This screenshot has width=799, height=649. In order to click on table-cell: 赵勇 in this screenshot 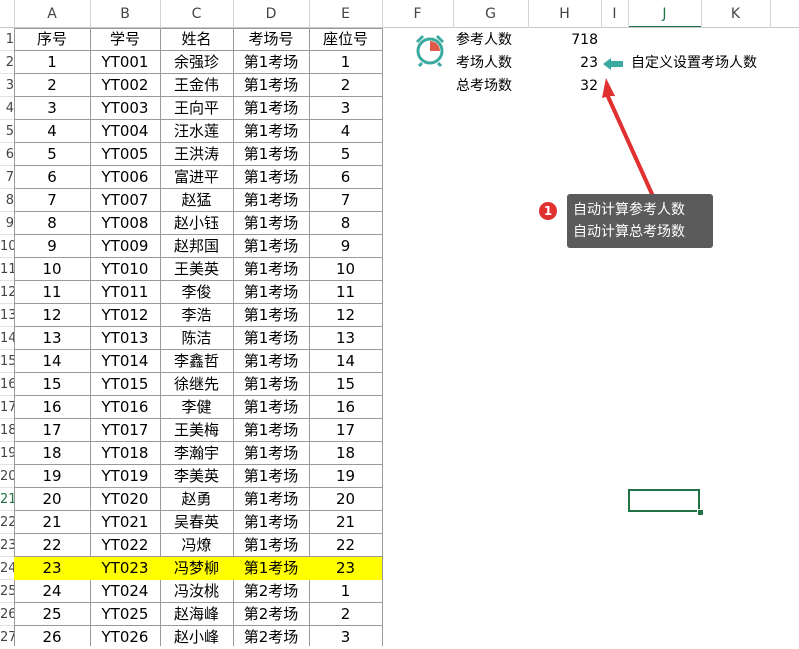, I will do `click(196, 499)`.